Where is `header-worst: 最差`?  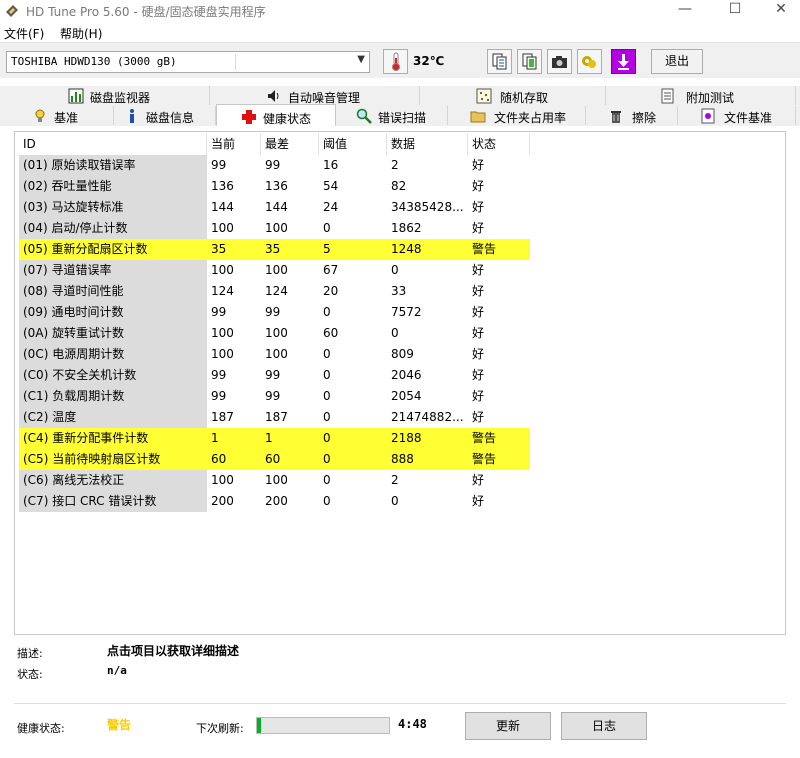 header-worst: 最差 is located at coordinates (290, 144).